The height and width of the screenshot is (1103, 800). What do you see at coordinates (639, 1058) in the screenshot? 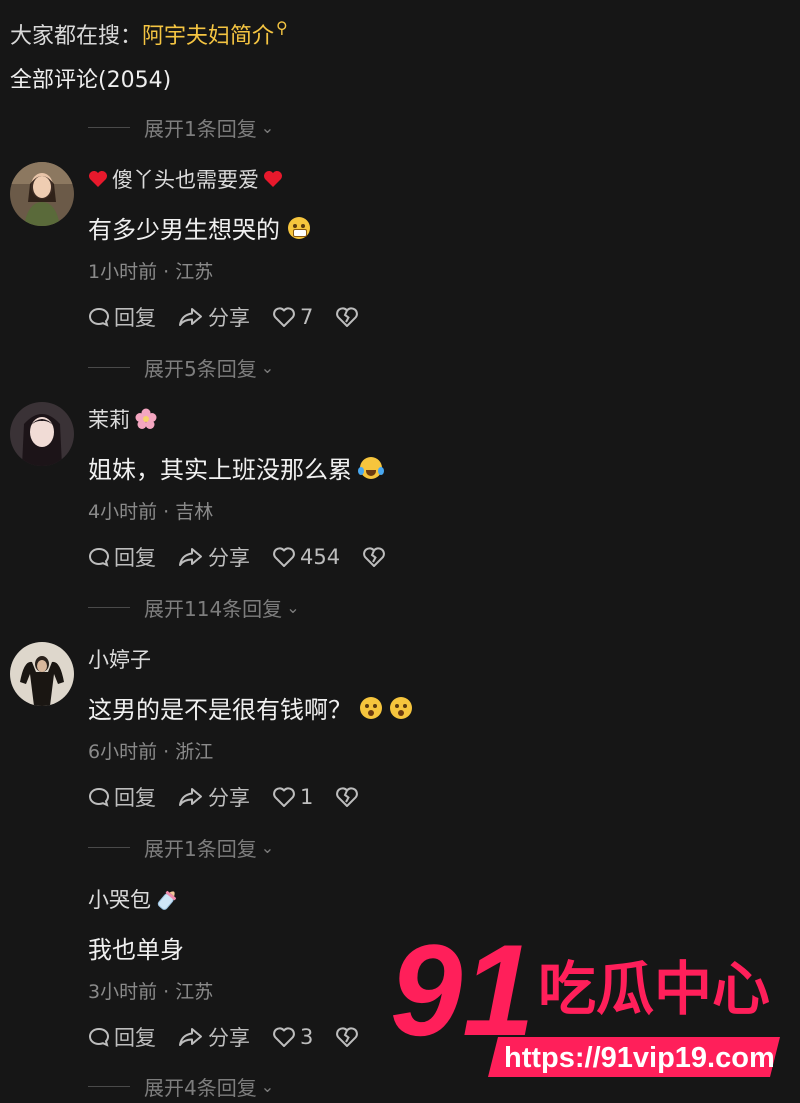
I see `watermark-url: https://91vip19.com` at bounding box center [639, 1058].